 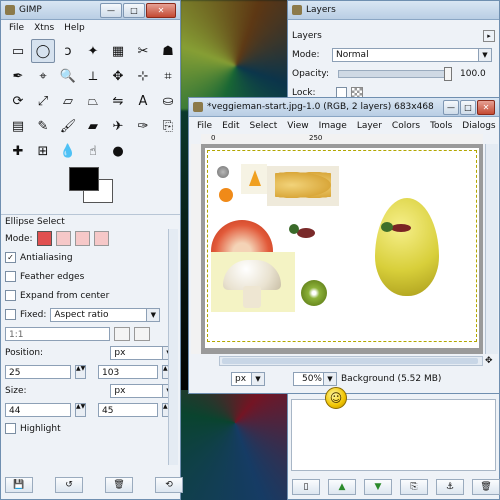 What do you see at coordinates (19, 485) in the screenshot?
I see `save-options-icon: 💾` at bounding box center [19, 485].